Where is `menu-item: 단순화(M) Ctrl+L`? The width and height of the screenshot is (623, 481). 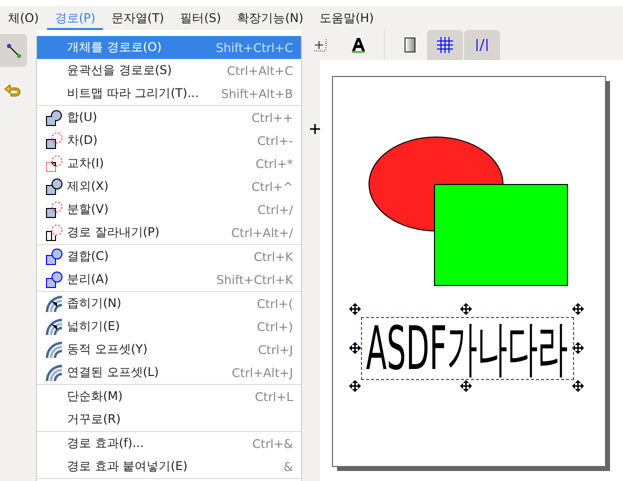 menu-item: 단순화(M) Ctrl+L is located at coordinates (169, 396).